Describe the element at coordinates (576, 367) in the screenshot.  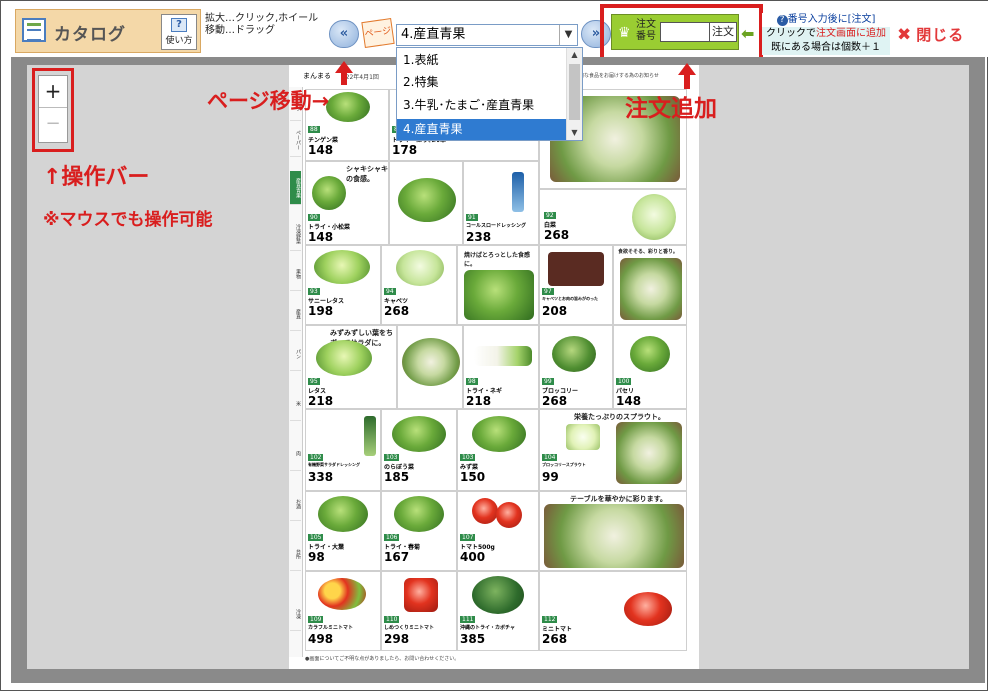
I see `product-cell: 99 ブロッコリー 268` at that location.